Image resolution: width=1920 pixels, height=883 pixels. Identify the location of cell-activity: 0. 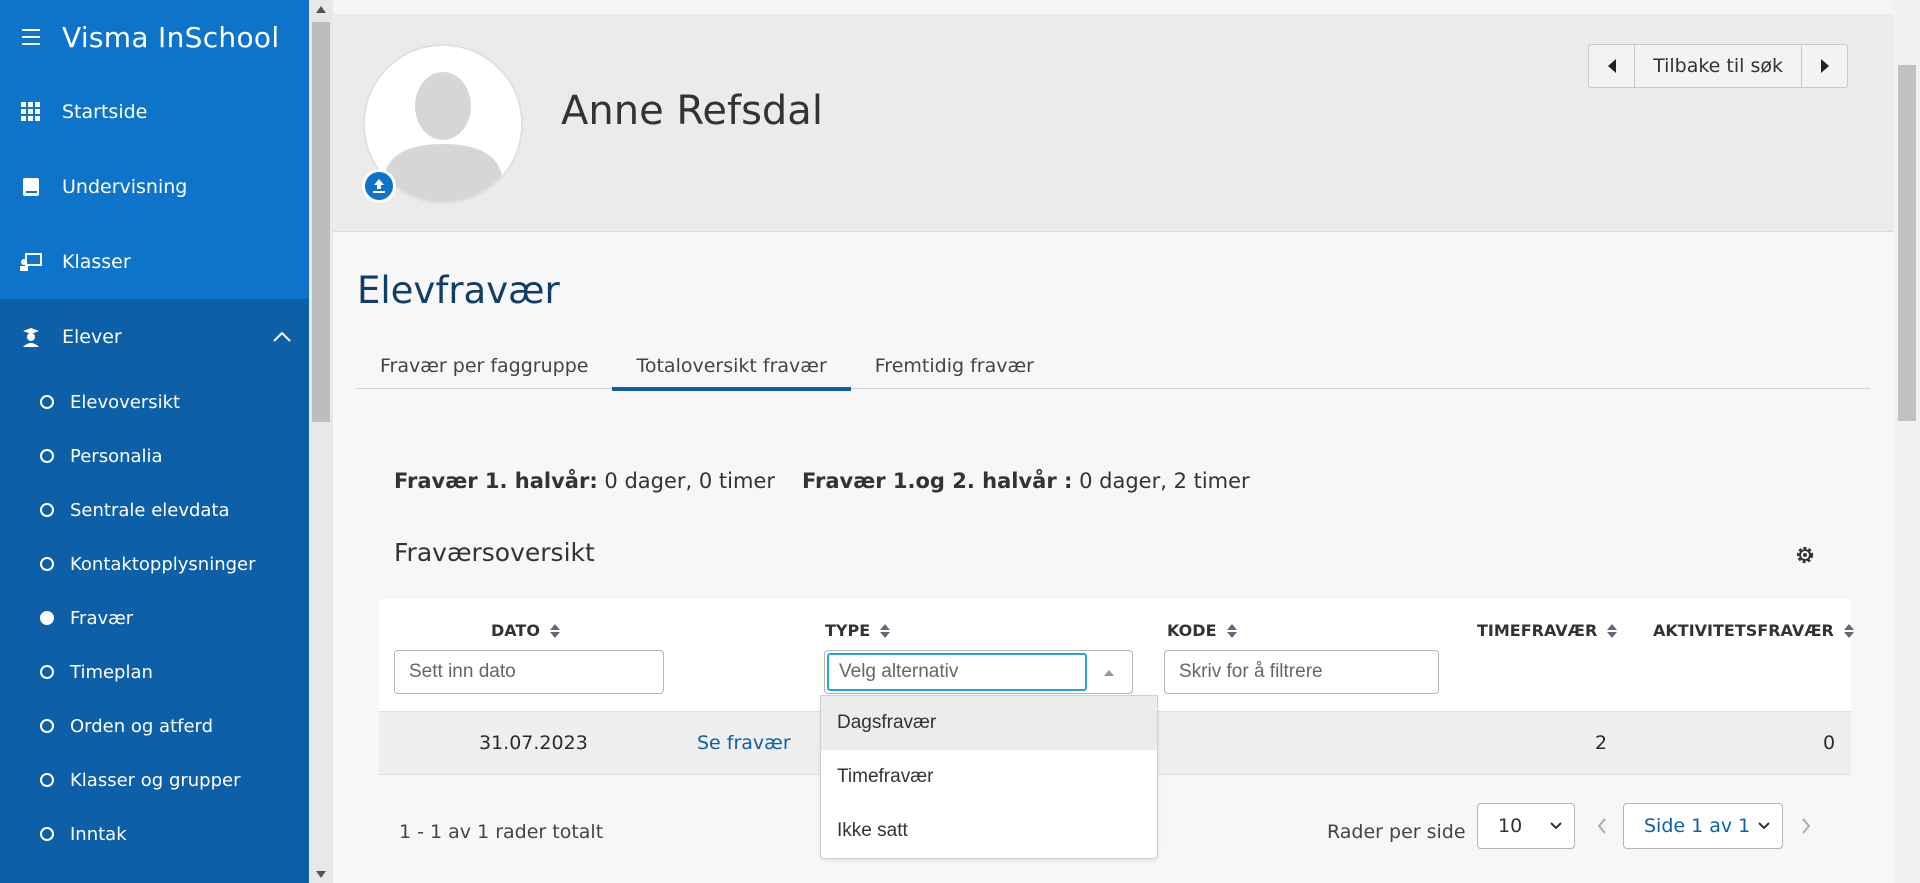
(1829, 743).